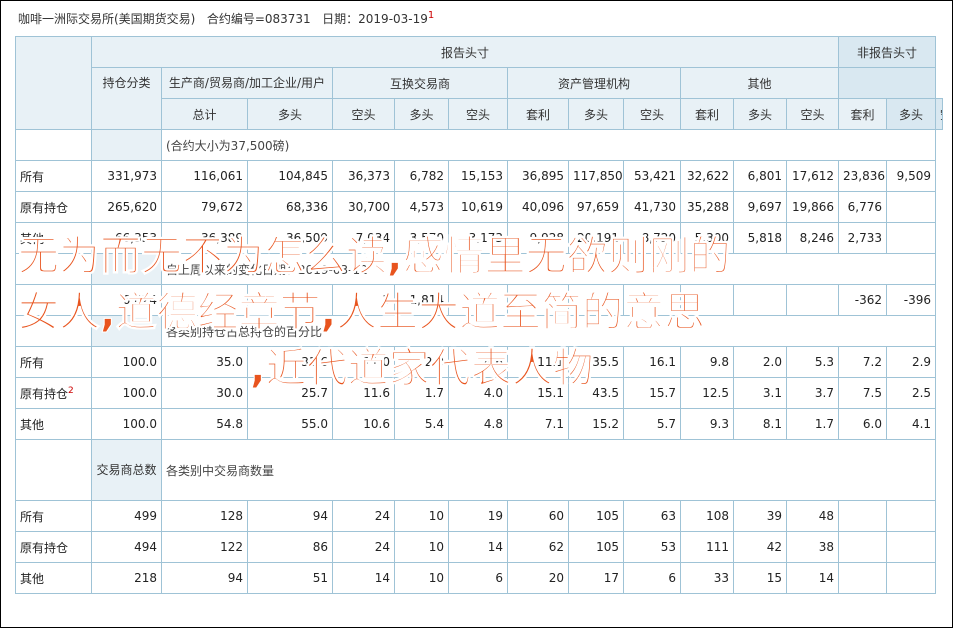  I want to click on data-cell: 51, so click(290, 578).